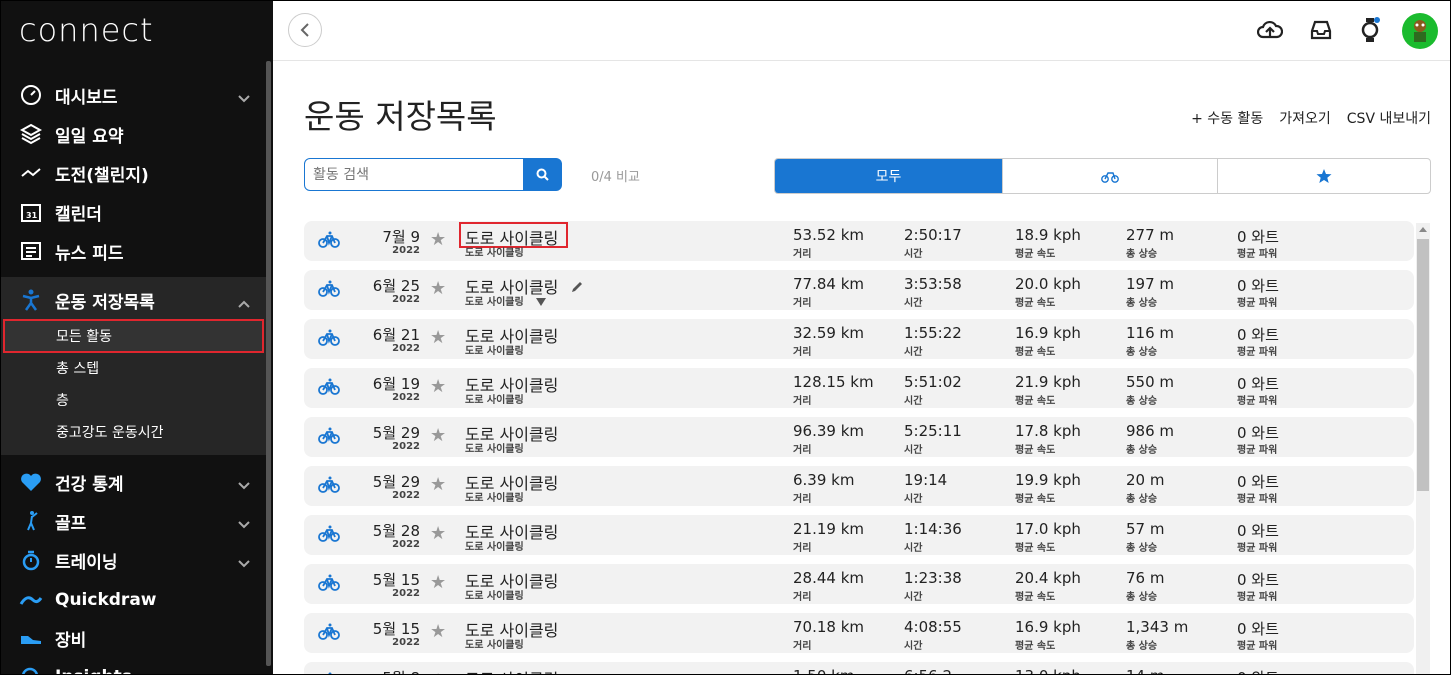 This screenshot has width=1451, height=675. I want to click on pencil-icon, so click(577, 287).